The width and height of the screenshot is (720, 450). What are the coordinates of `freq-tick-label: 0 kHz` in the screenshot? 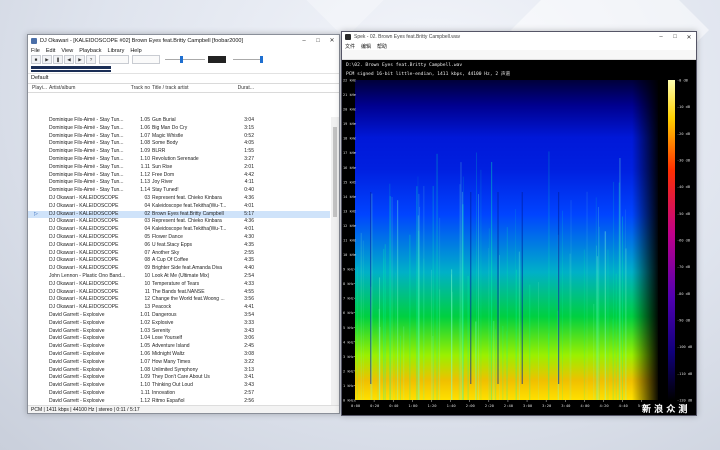 It's located at (348, 401).